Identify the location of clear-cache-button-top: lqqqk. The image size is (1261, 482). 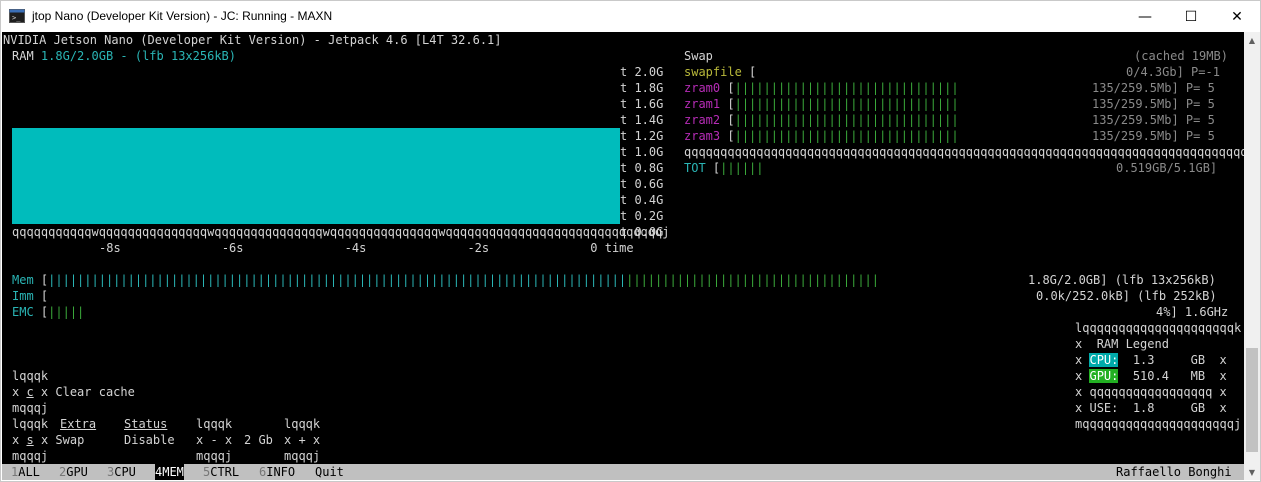
(30, 376).